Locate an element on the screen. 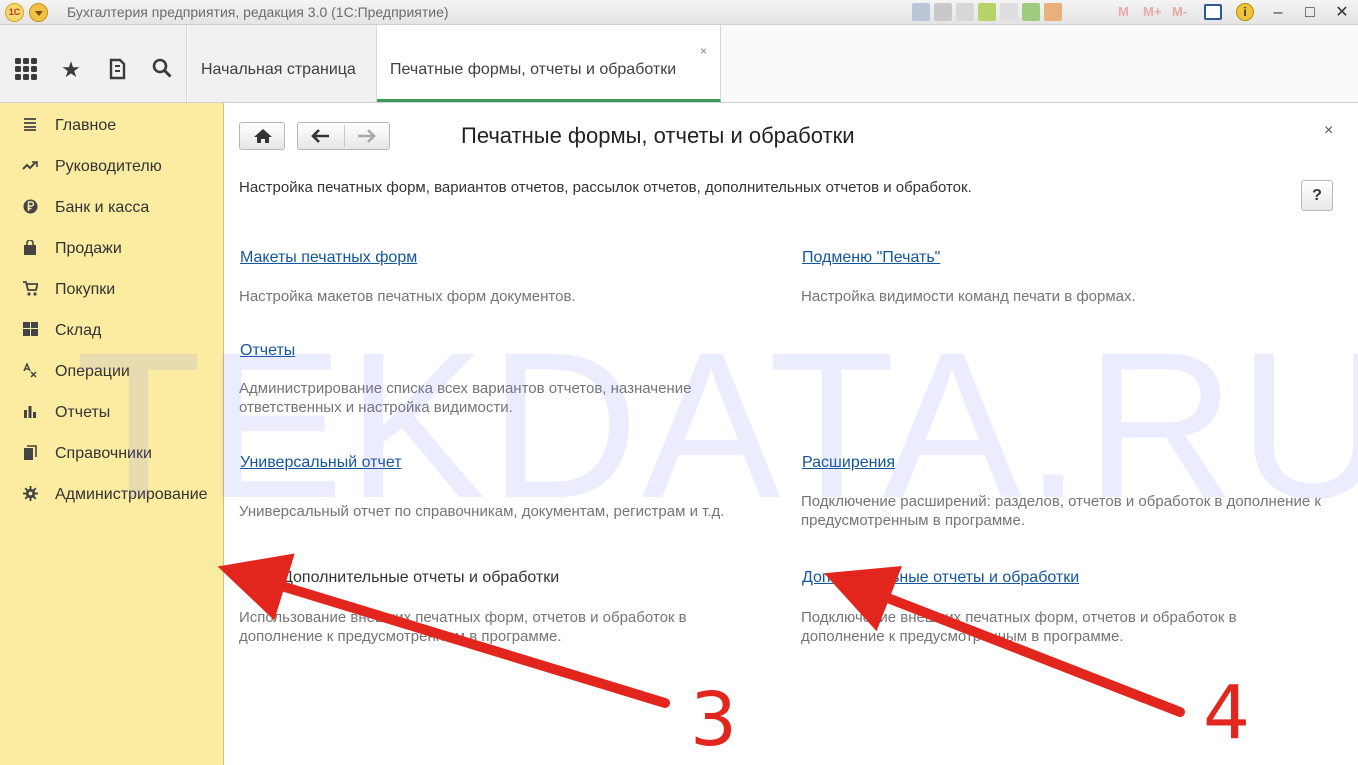  sidebar-item-label: Покупки is located at coordinates (85, 289).